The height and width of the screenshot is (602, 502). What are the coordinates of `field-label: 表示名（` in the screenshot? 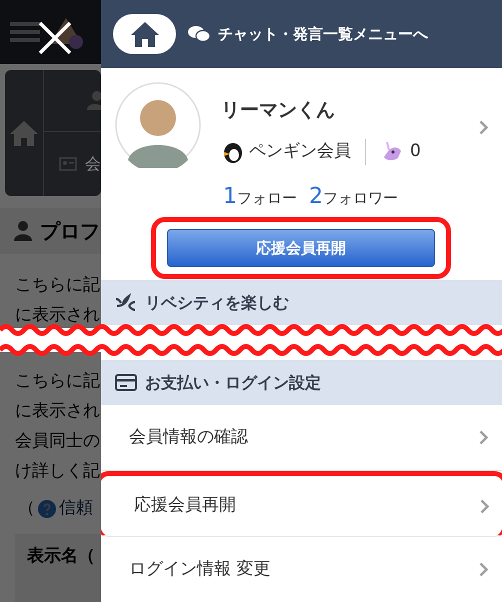 It's located at (61, 556).